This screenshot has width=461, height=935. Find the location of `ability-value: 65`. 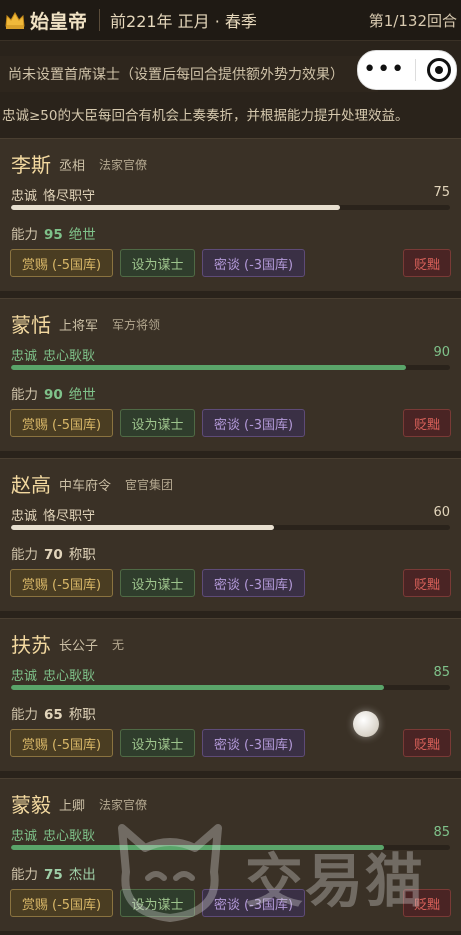

ability-value: 65 is located at coordinates (53, 715).